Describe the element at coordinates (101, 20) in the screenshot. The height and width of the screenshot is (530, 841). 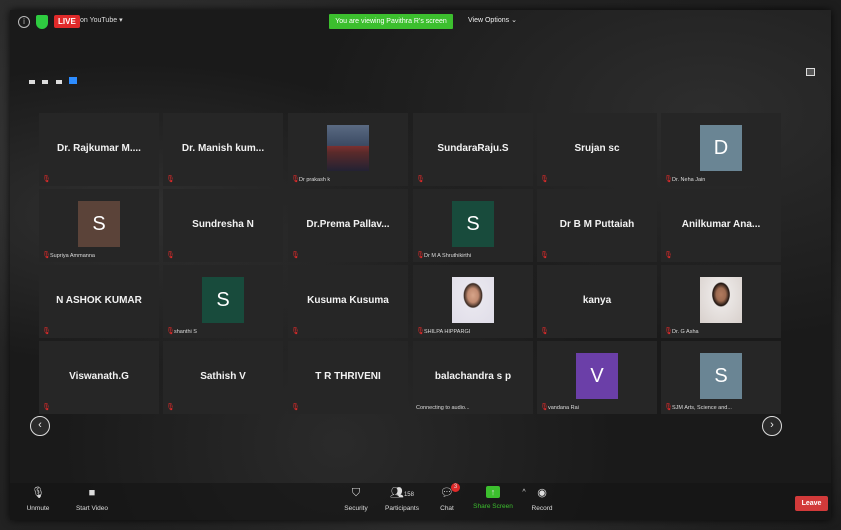
I see `live-on-youtube-dropdown: on YouTube ▾` at that location.